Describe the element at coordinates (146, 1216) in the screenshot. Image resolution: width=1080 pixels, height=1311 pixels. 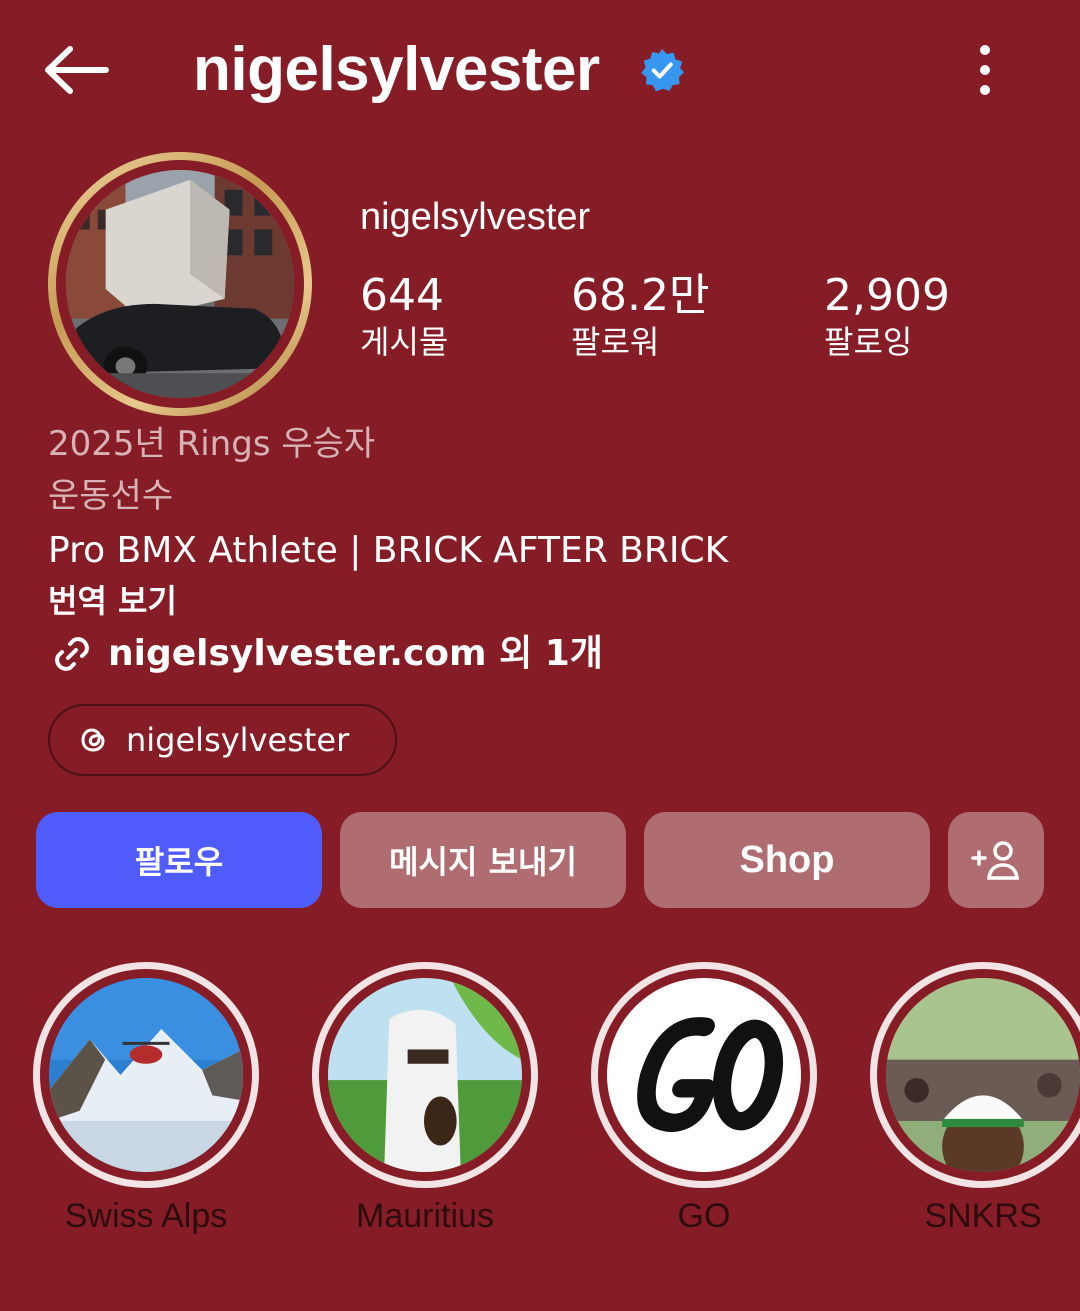
I see `highlight-label: Swiss Alps` at that location.